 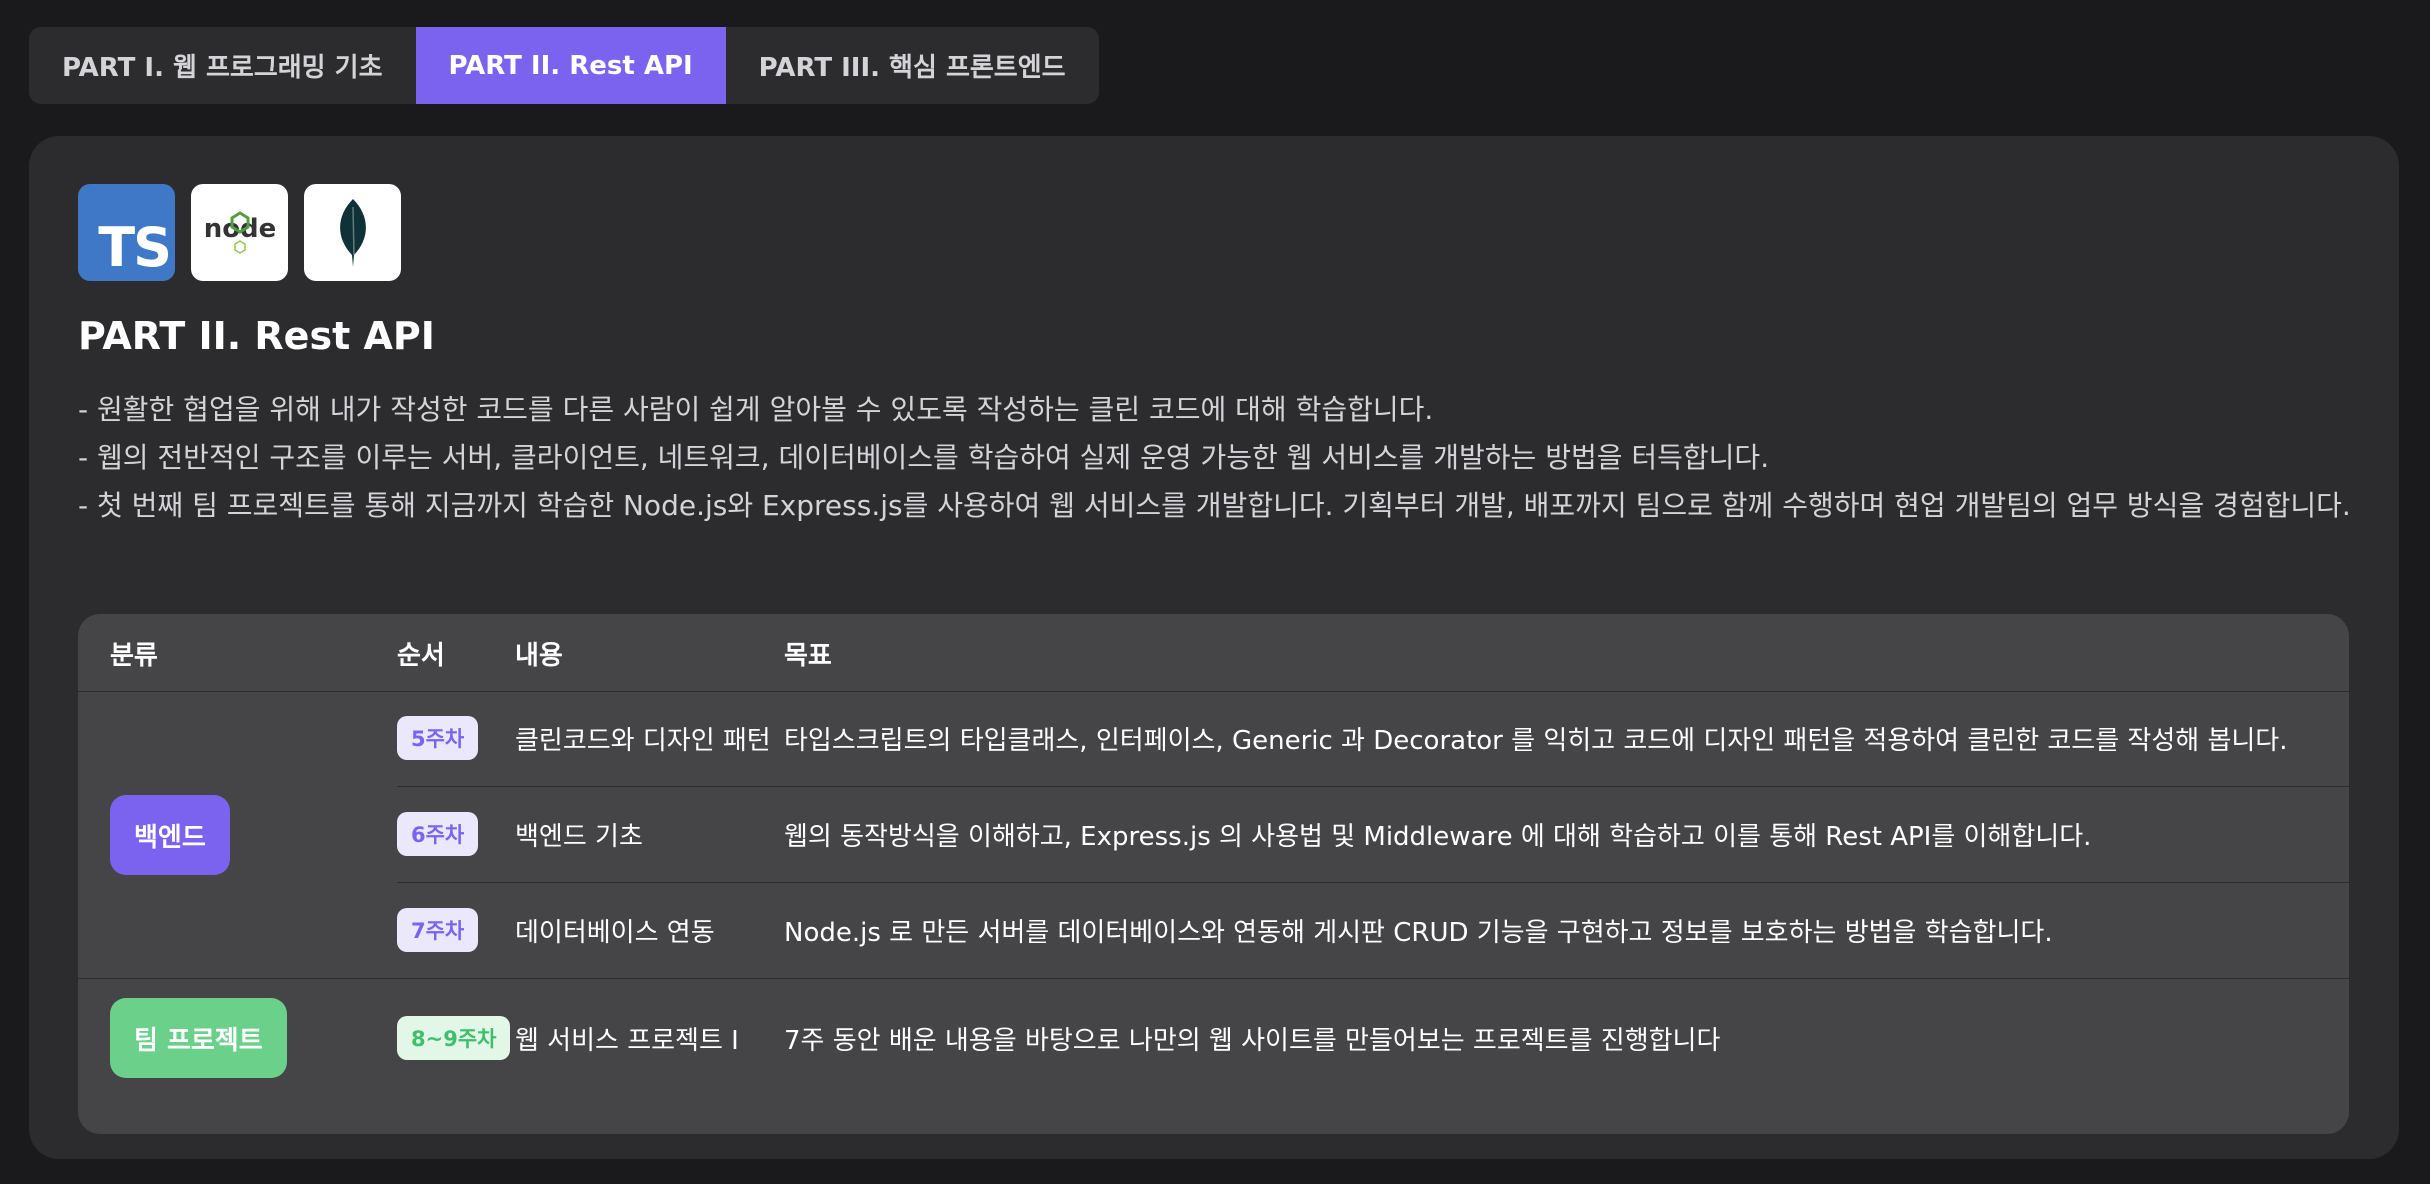 I want to click on row-content: 웹 서비스 프로젝트 I, so click(x=627, y=1040).